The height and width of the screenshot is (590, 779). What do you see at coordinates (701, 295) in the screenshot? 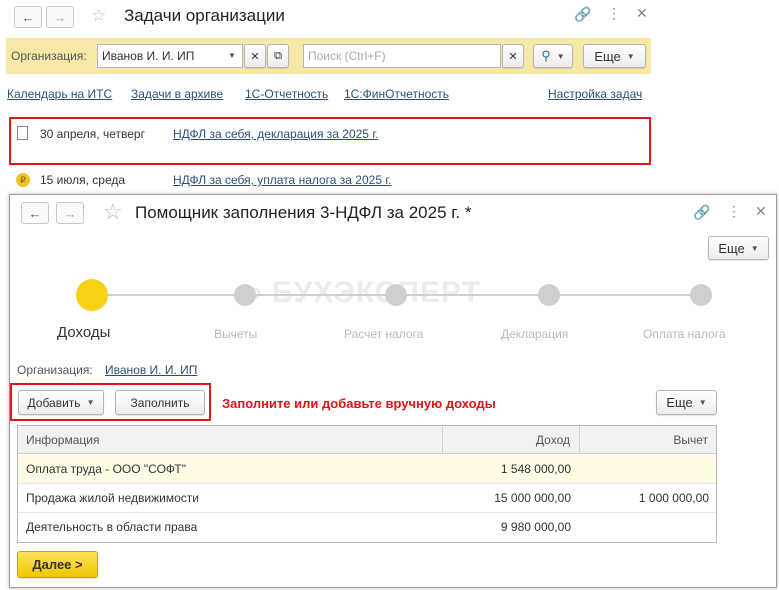
I see `step-dot-payment` at bounding box center [701, 295].